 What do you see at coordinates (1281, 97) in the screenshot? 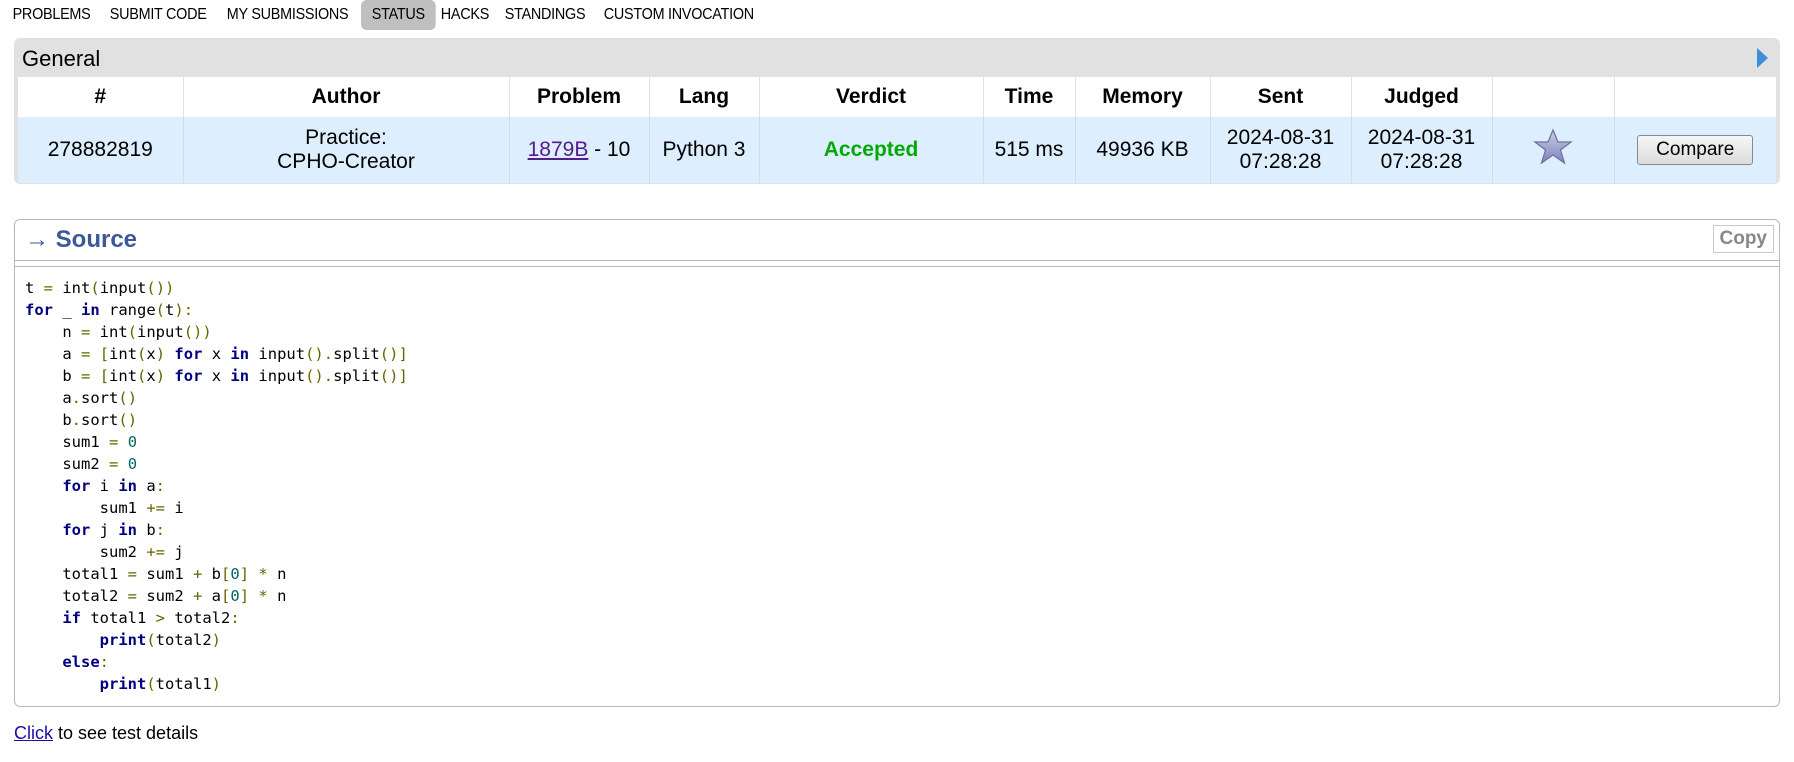
I see `col-sent: Sent` at bounding box center [1281, 97].